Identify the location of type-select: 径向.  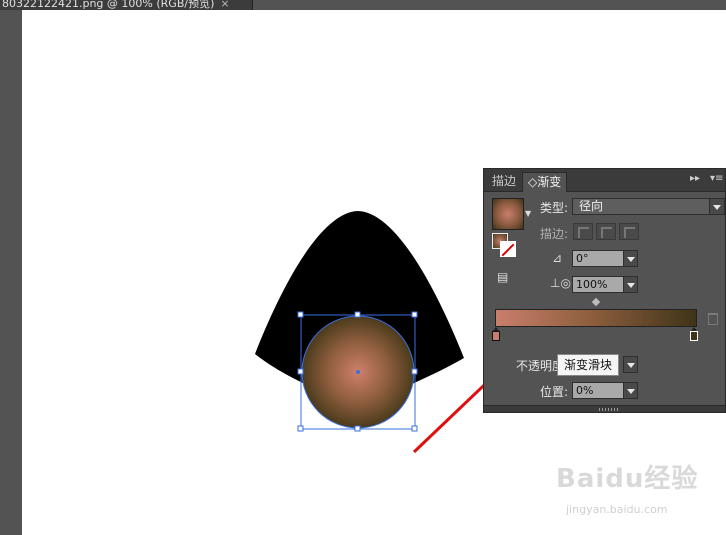
(648, 206).